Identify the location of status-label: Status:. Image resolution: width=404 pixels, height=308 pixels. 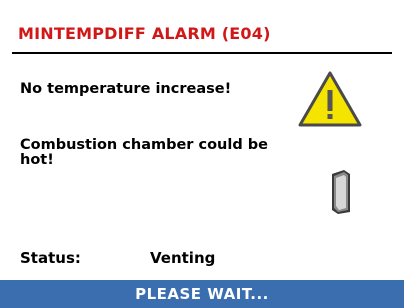
(50, 258).